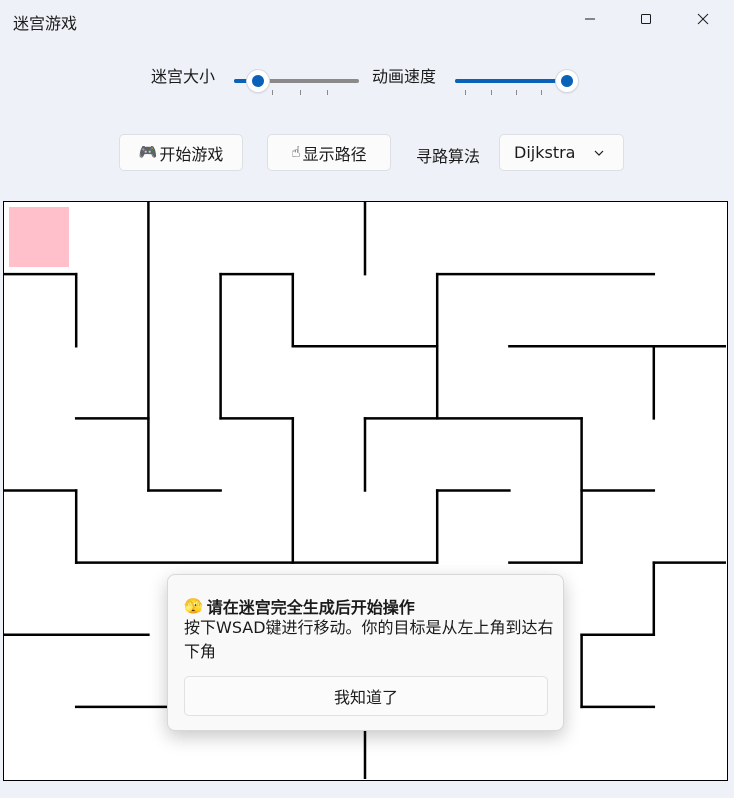 This screenshot has height=798, width=734. What do you see at coordinates (545, 152) in the screenshot?
I see `algorithm-selected: Dijkstra` at bounding box center [545, 152].